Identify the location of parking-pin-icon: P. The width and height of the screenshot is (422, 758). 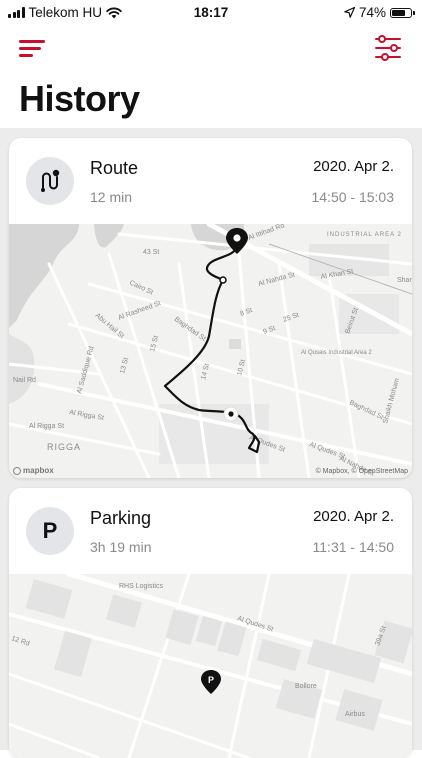
(211, 682).